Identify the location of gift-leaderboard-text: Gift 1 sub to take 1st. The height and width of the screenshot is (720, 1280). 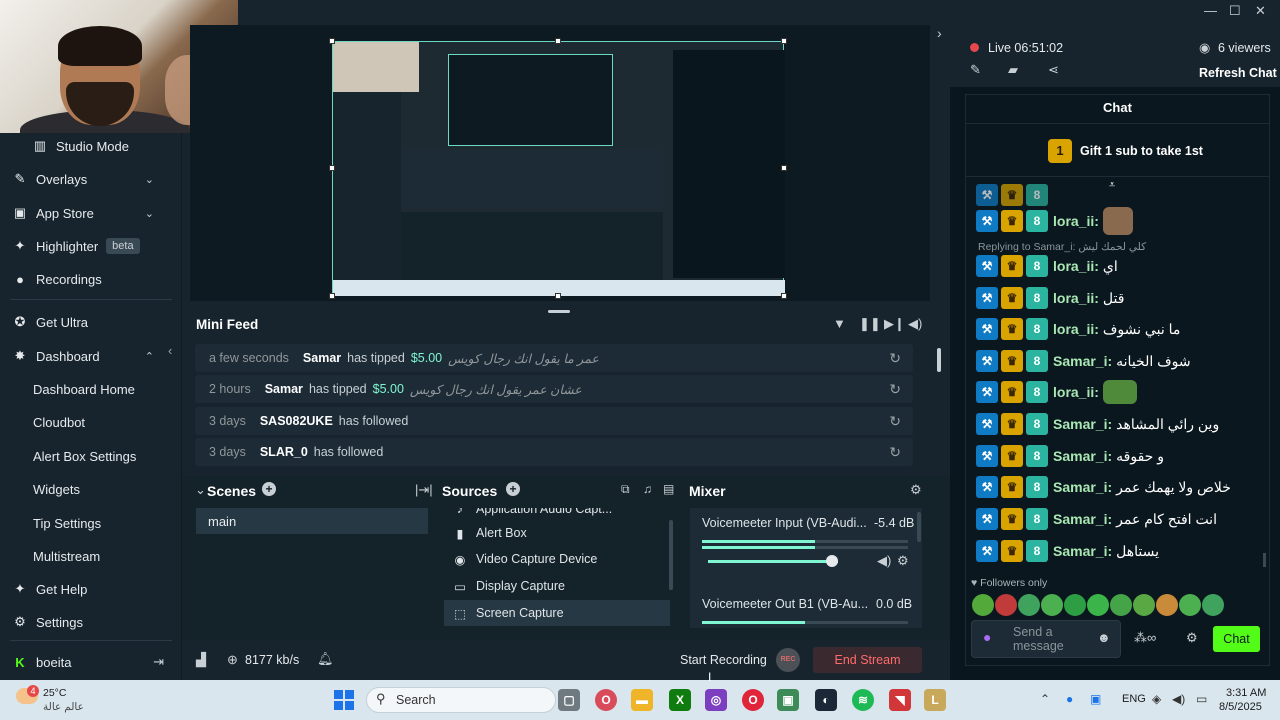
(1141, 151).